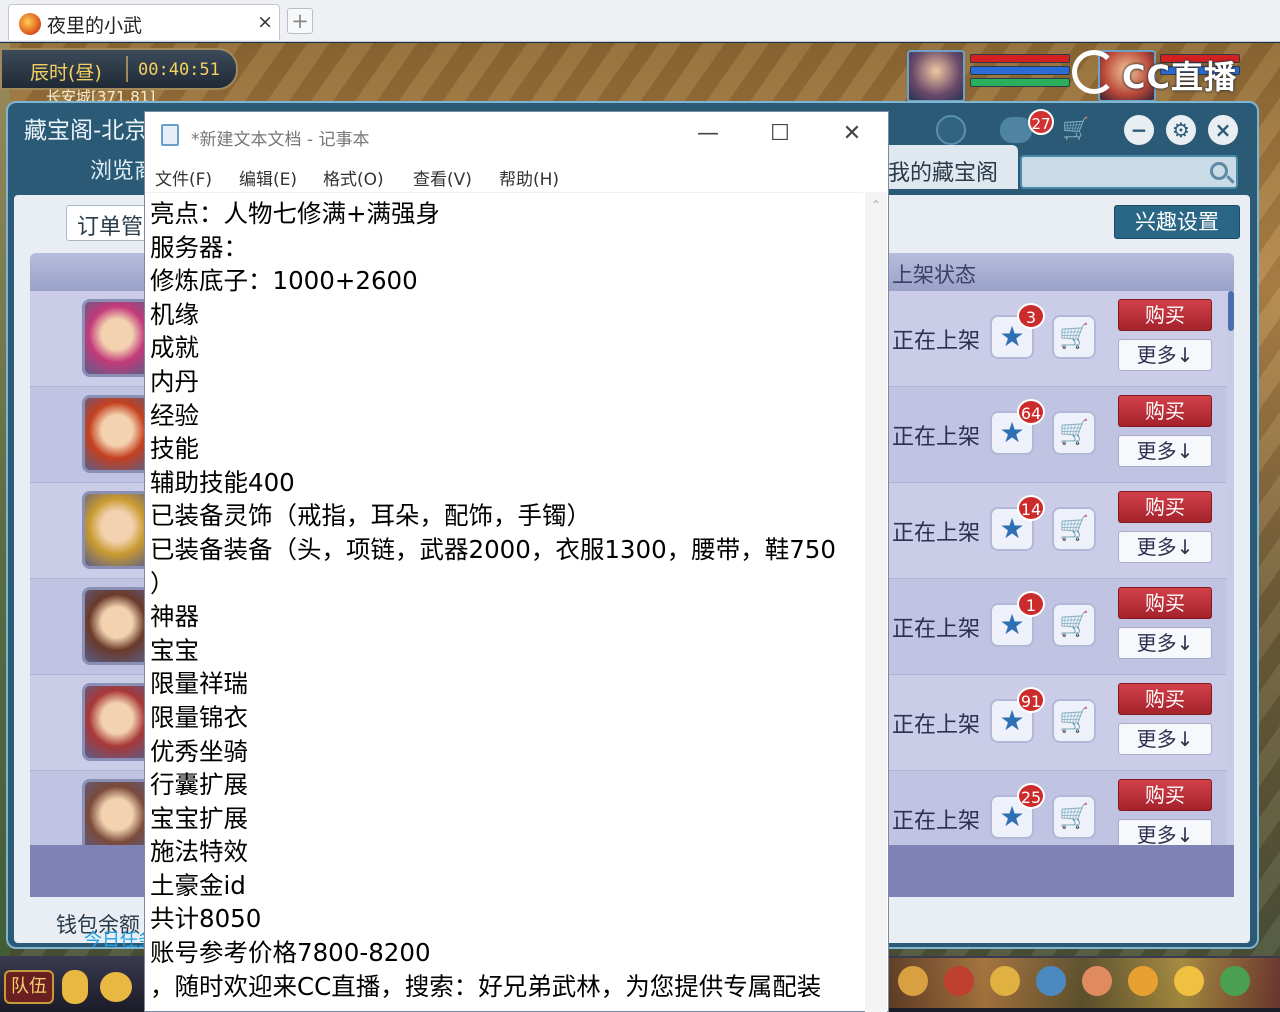  I want to click on notepad-line: 限量锦衣, so click(199, 717).